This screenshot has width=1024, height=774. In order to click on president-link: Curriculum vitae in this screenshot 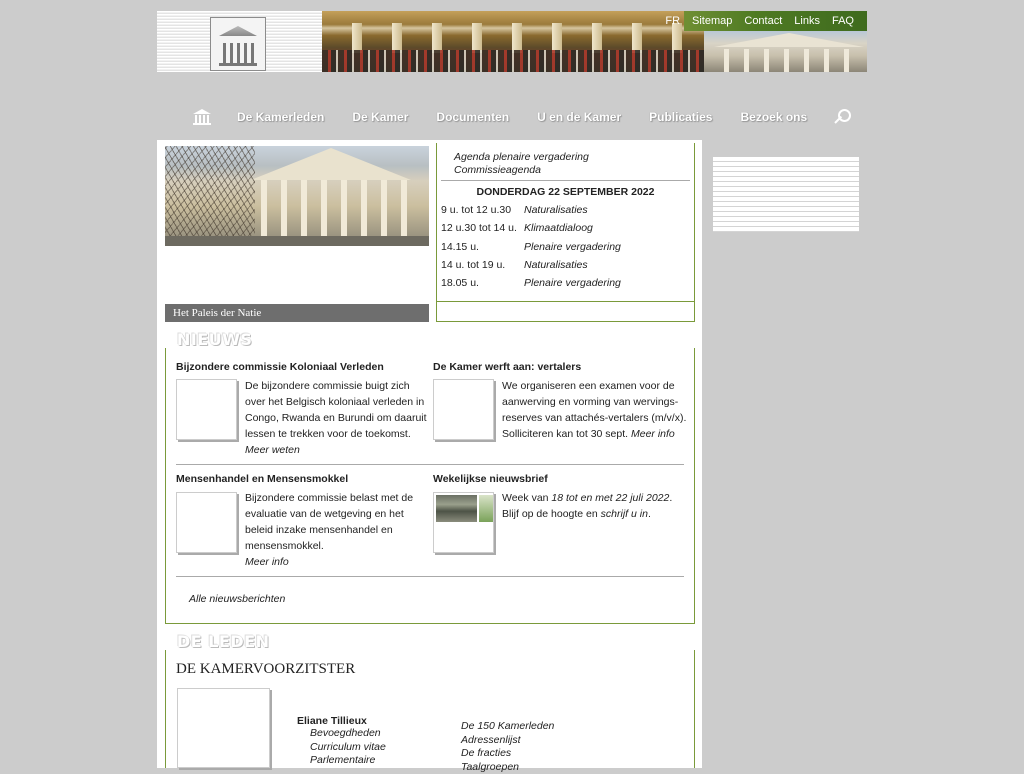, I will do `click(348, 748)`.